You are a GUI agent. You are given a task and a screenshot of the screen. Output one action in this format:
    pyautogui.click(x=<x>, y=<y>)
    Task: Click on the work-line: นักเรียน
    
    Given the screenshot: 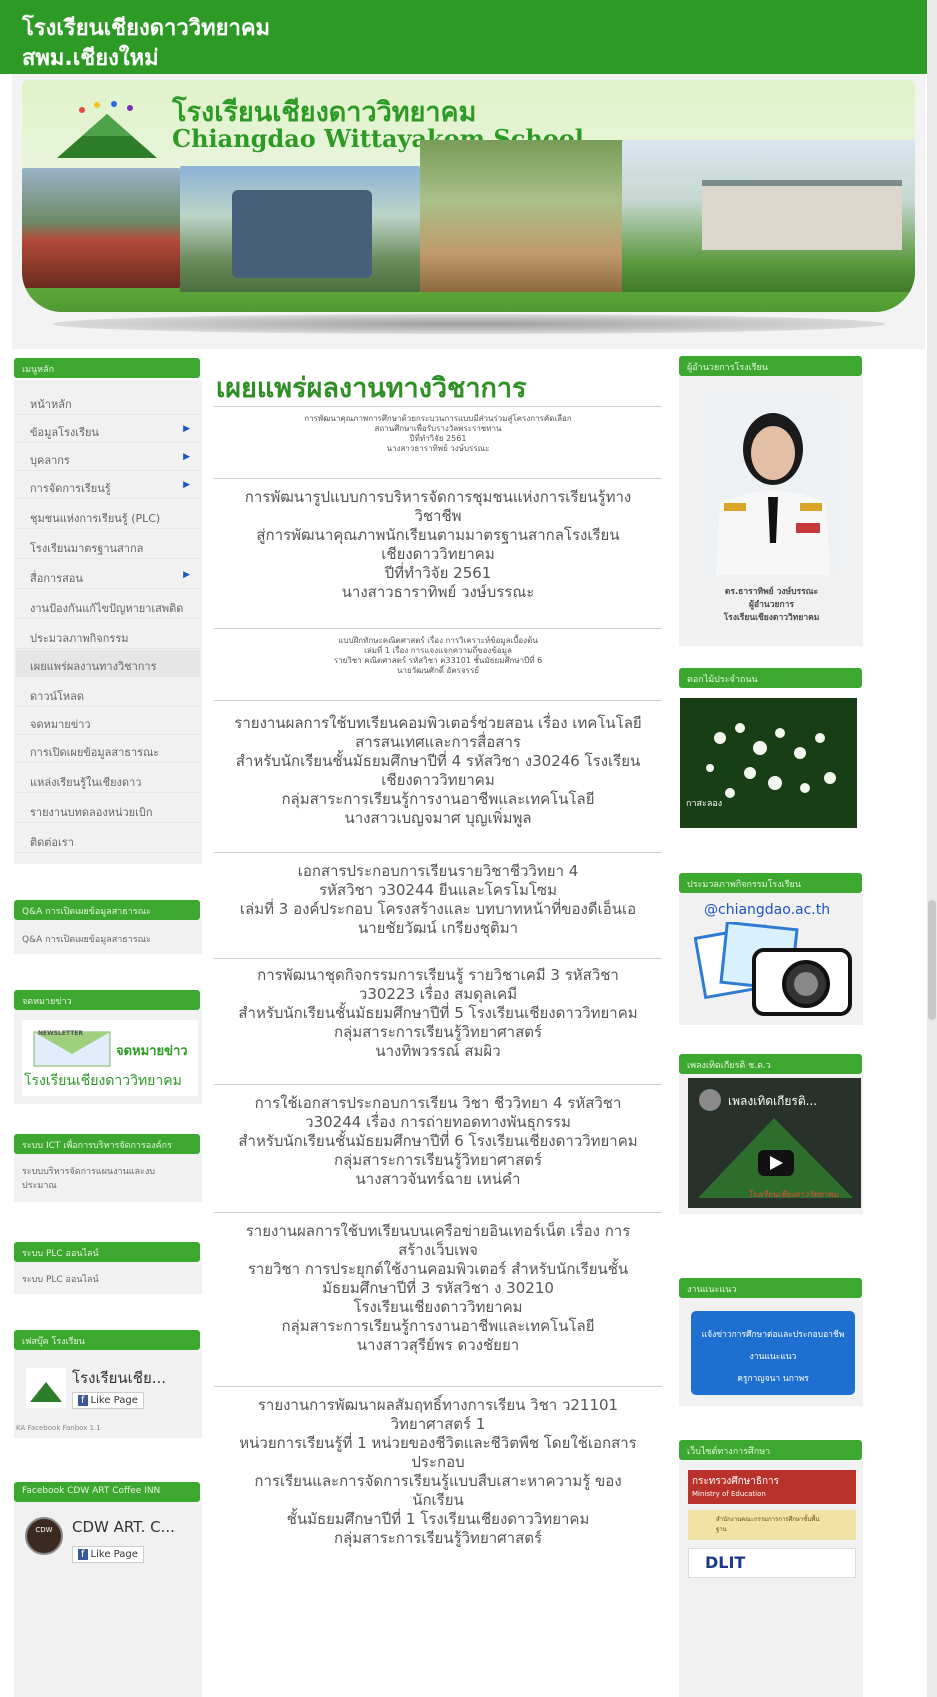 What is the action you would take?
    pyautogui.click(x=438, y=1500)
    